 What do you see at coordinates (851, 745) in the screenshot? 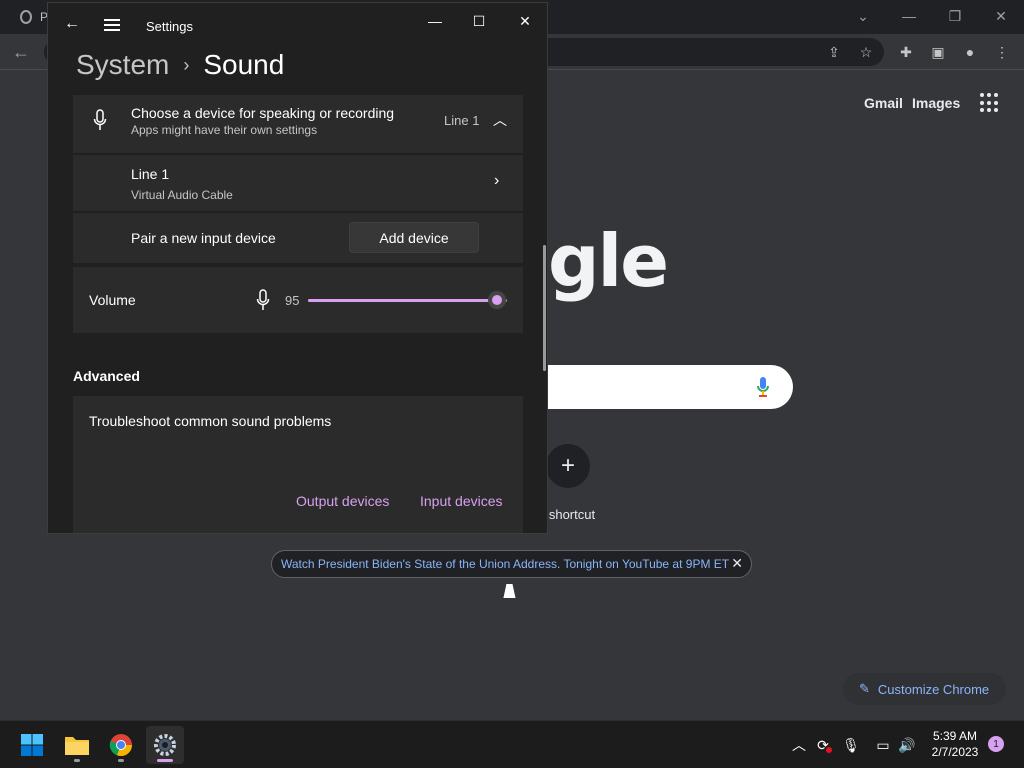
I see `microphone-icon: 🎙` at bounding box center [851, 745].